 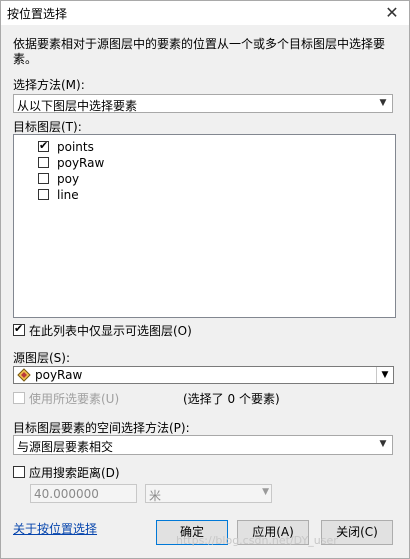 What do you see at coordinates (24, 375) in the screenshot?
I see `polygon-layer-icon` at bounding box center [24, 375].